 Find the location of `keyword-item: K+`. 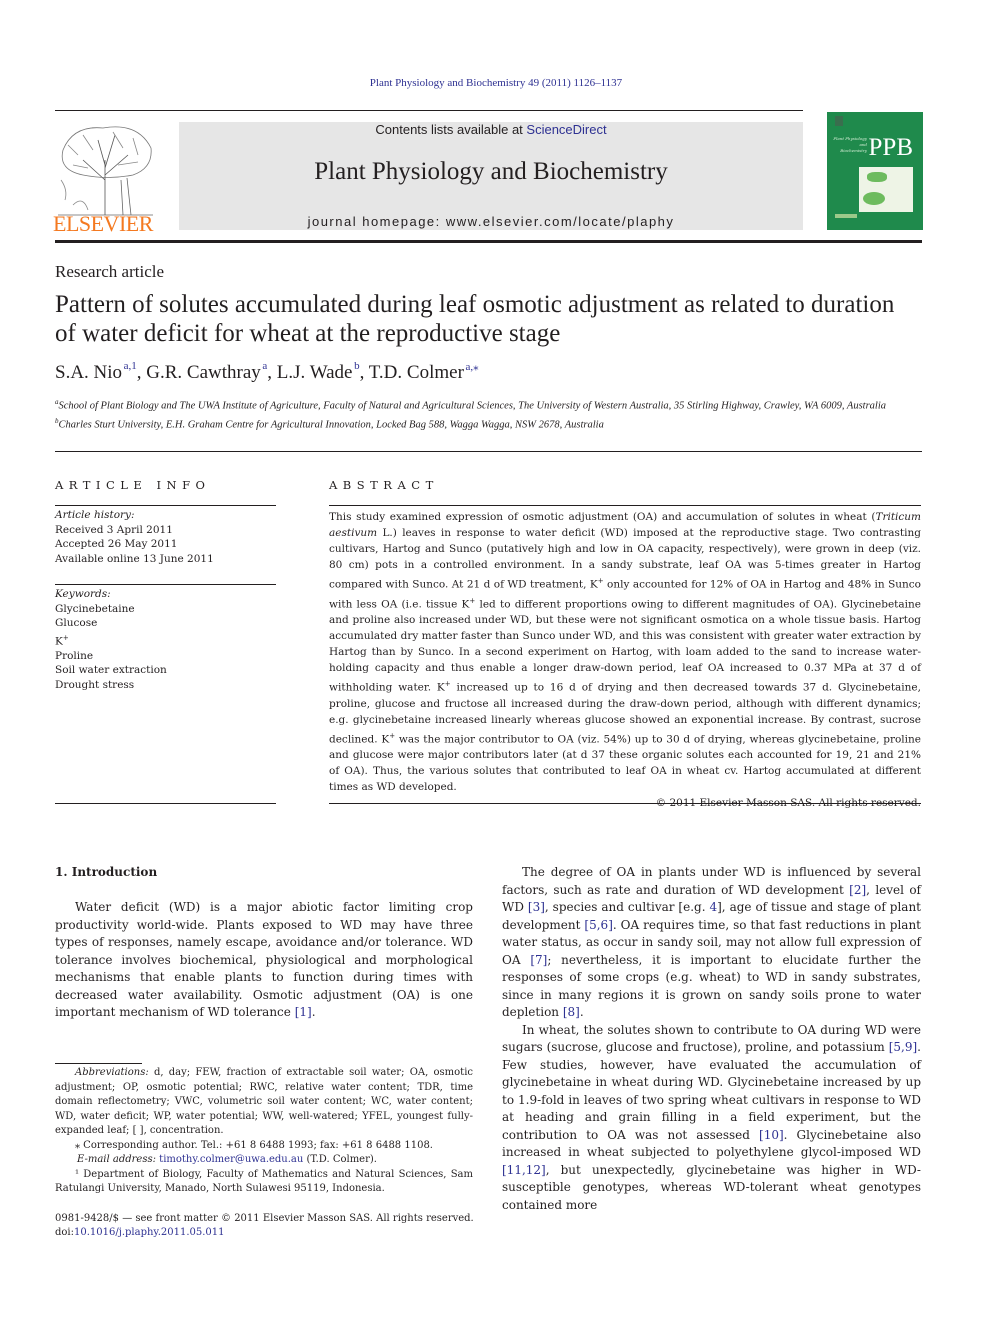

keyword-item: K+ is located at coordinates (62, 640).